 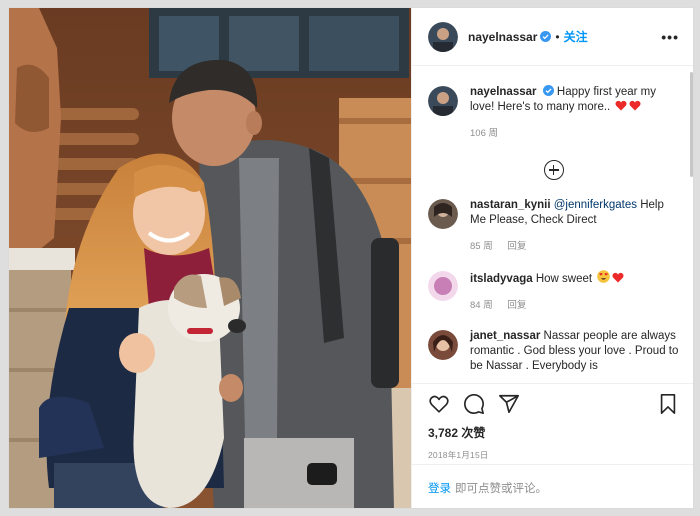 I want to click on post-header: nayelnassar • 关注 •••, so click(x=552, y=37).